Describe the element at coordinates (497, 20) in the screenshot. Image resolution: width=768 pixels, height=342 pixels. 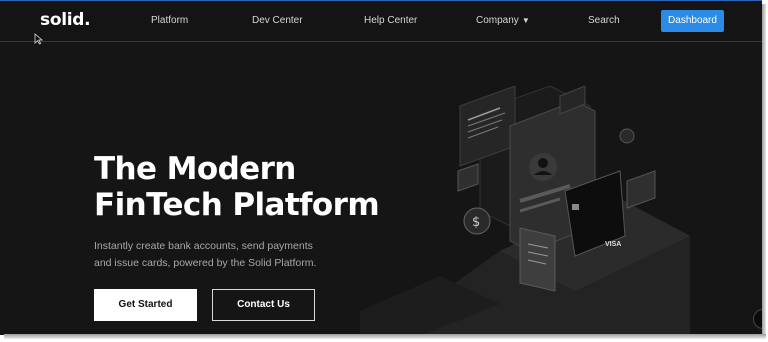
I see `nav-company-label: Company` at that location.